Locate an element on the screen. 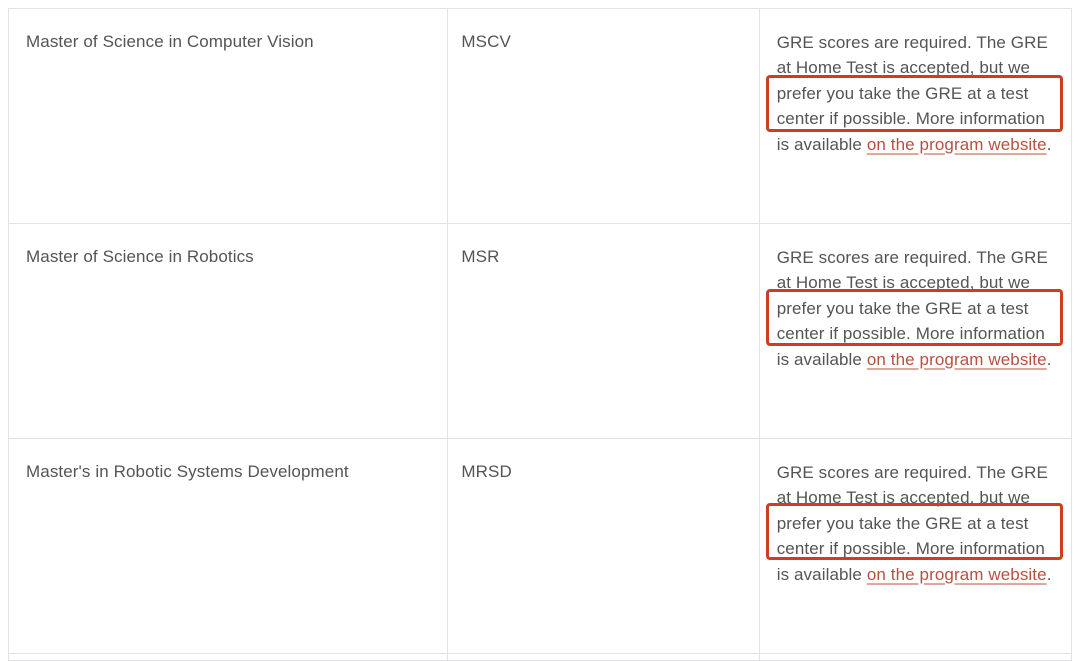 The image size is (1080, 661). cell-program-name is located at coordinates (228, 657).